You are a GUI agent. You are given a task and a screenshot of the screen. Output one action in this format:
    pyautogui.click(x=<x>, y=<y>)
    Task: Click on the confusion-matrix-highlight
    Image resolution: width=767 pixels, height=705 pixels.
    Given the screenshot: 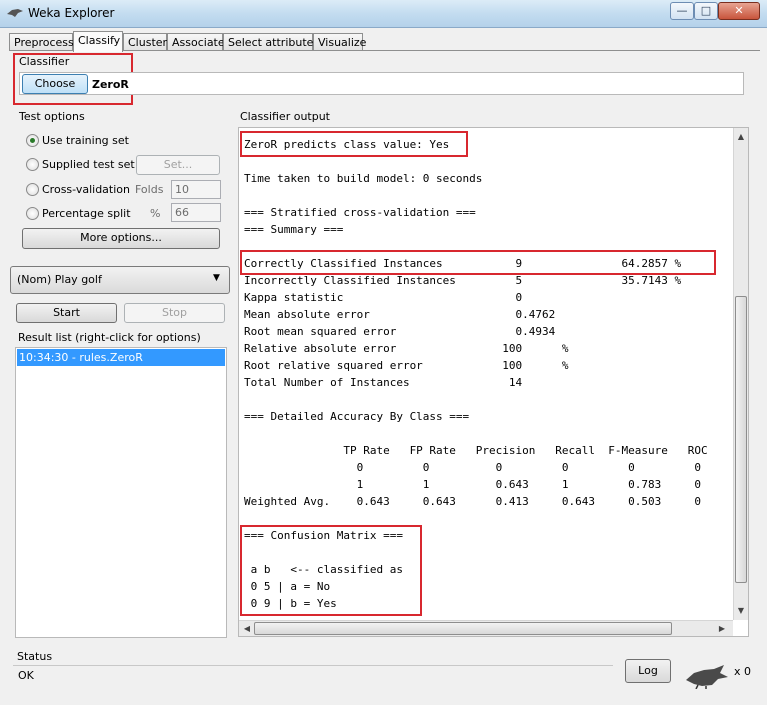 What is the action you would take?
    pyautogui.click(x=331, y=570)
    